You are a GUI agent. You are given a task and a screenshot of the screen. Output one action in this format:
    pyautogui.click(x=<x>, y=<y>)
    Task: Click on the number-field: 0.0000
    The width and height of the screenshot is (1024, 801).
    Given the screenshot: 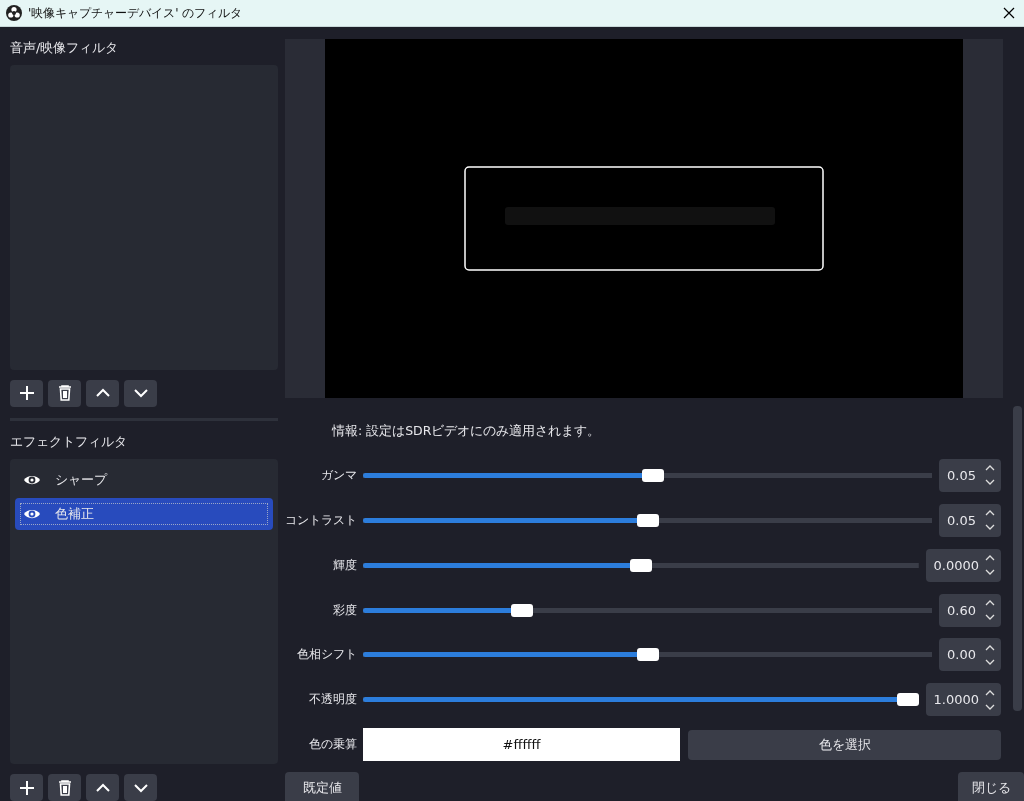 What is the action you would take?
    pyautogui.click(x=963, y=565)
    